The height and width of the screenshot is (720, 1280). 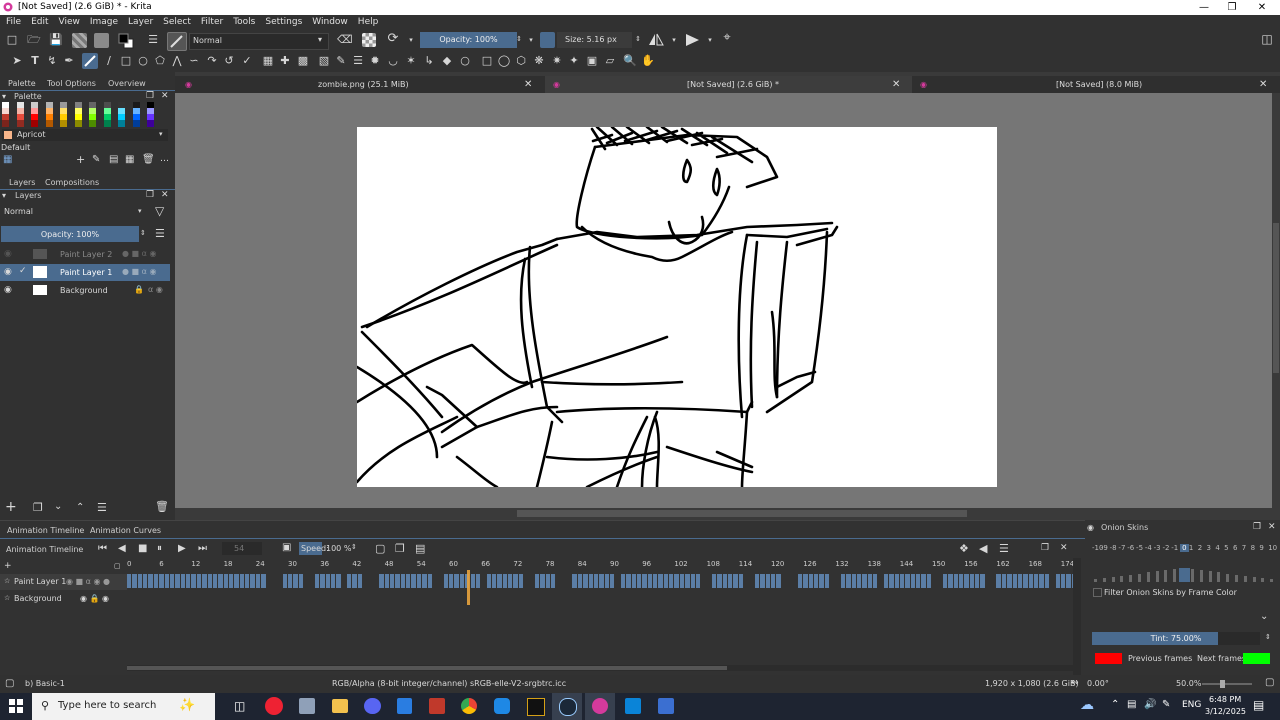 What do you see at coordinates (1269, 682) in the screenshot?
I see `fullscreen-icon: ▢` at bounding box center [1269, 682].